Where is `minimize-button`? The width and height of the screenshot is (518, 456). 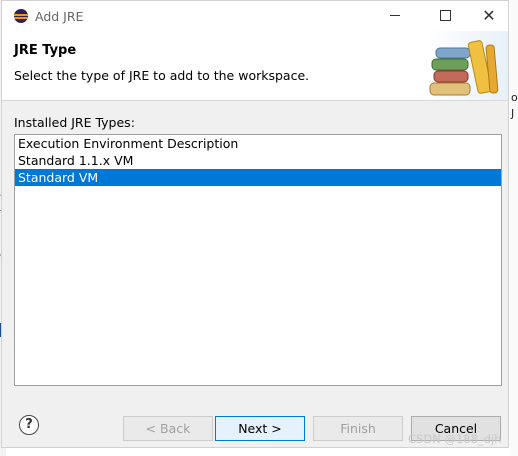 minimize-button is located at coordinates (395, 16).